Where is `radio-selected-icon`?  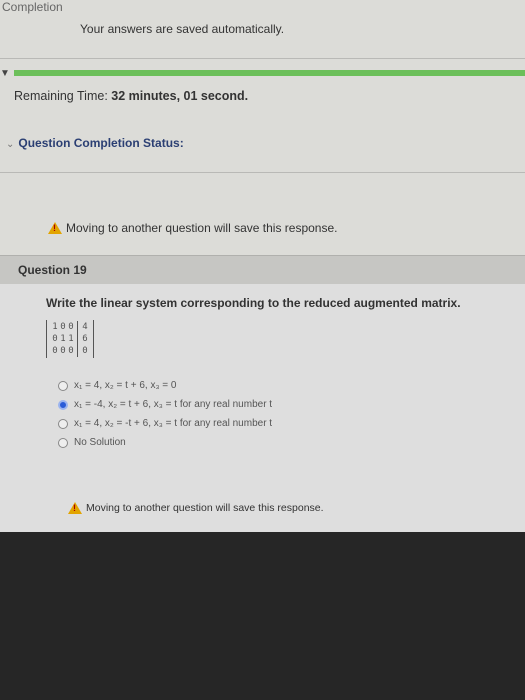
radio-selected-icon is located at coordinates (63, 404).